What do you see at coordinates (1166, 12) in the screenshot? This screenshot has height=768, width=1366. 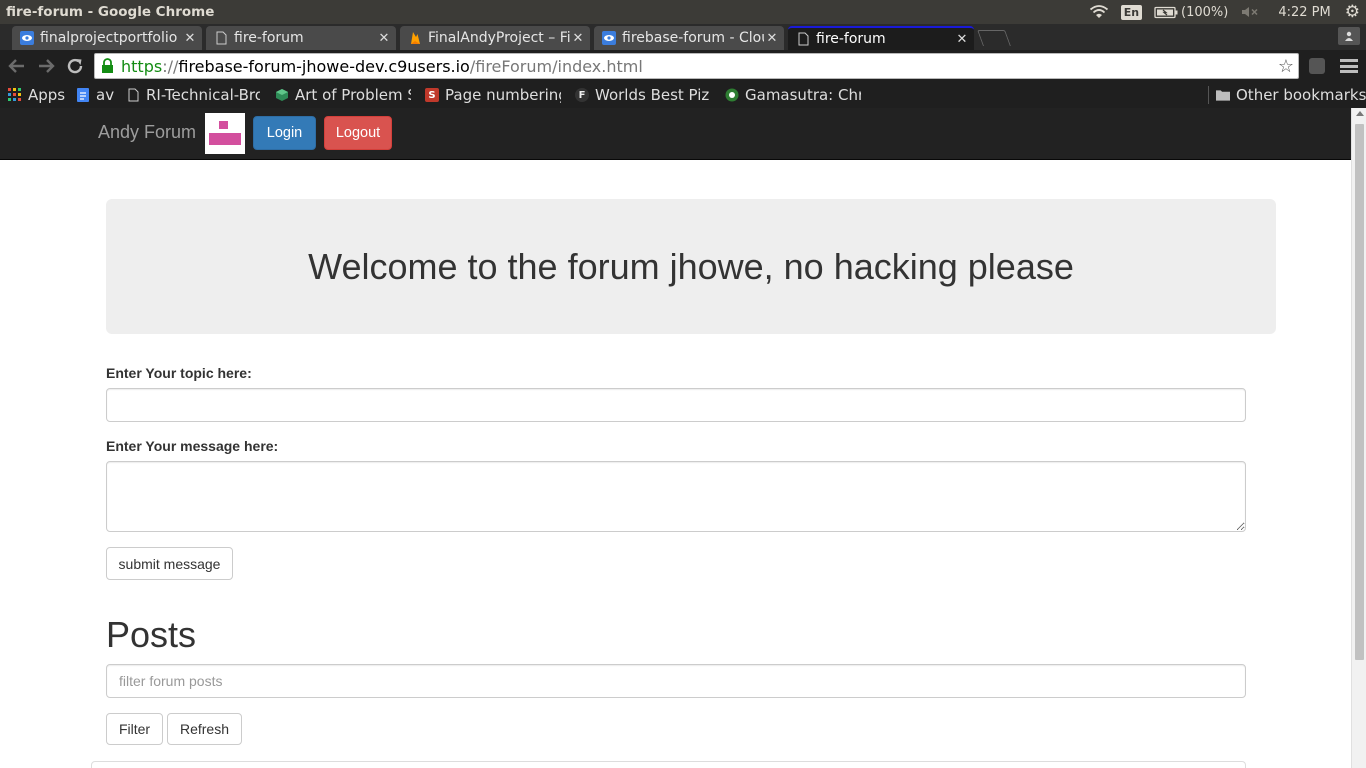 I see `battery-icon` at bounding box center [1166, 12].